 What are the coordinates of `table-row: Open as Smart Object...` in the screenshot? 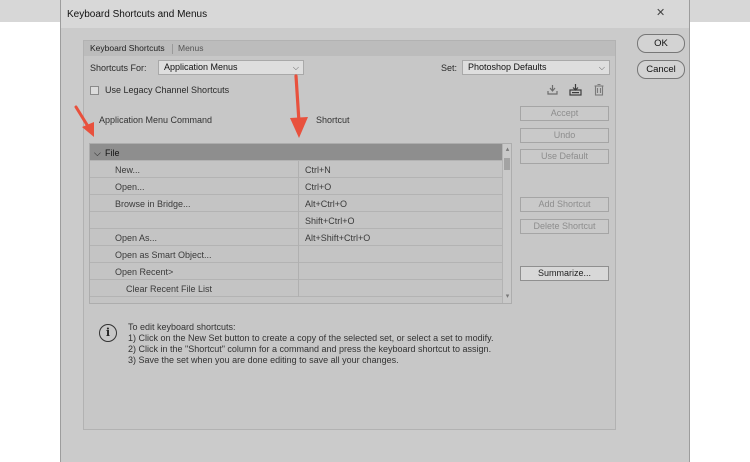 It's located at (296, 254).